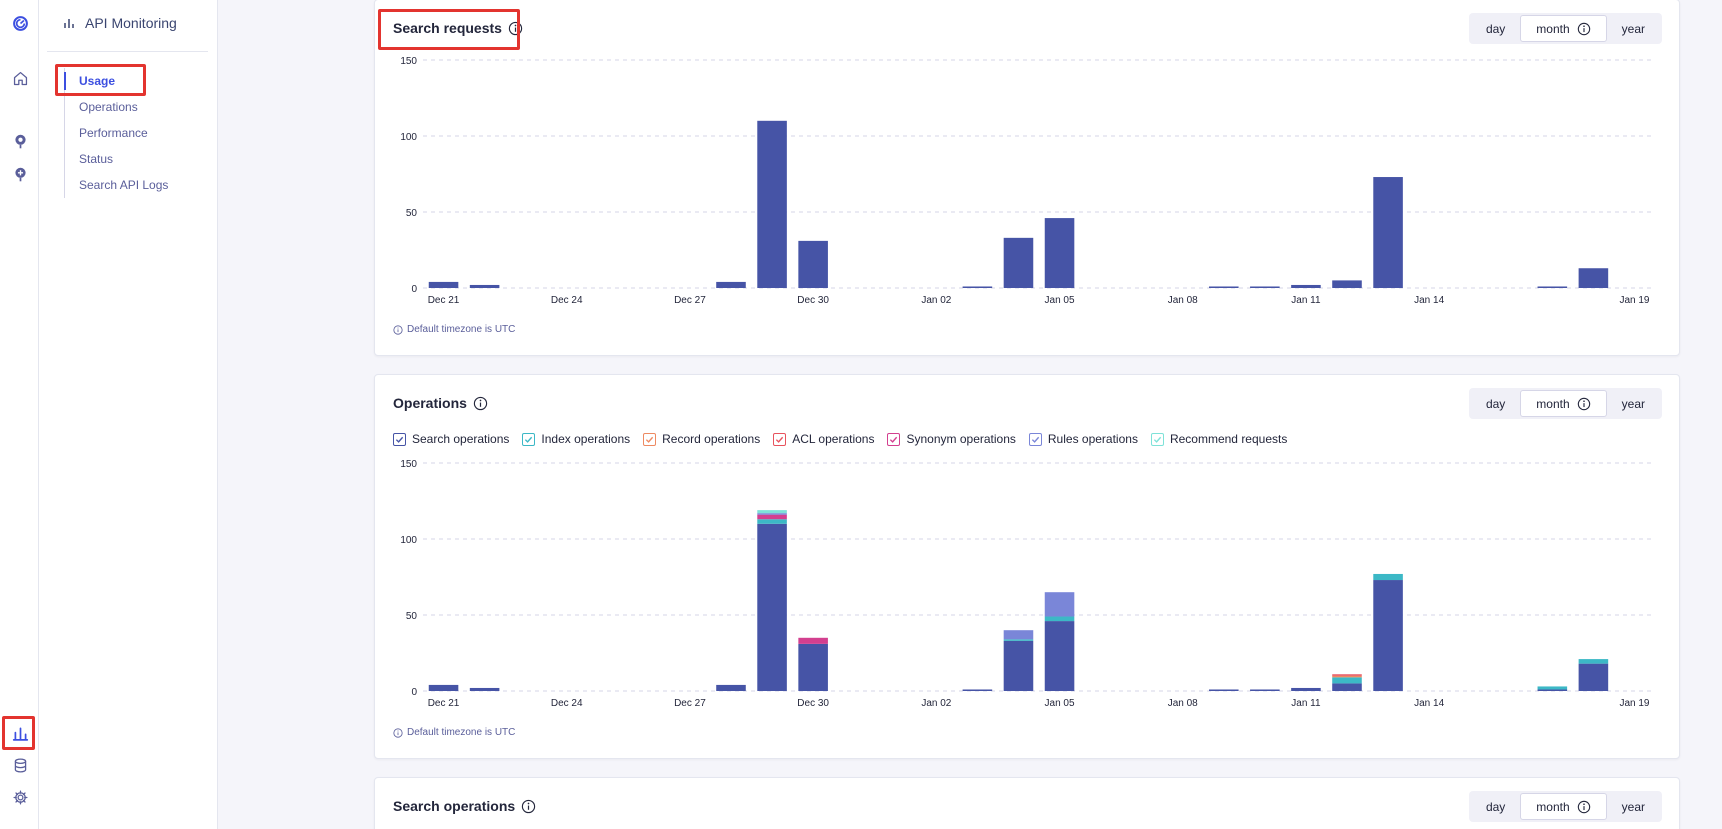  Describe the element at coordinates (20, 765) in the screenshot. I see `database-icon` at that location.